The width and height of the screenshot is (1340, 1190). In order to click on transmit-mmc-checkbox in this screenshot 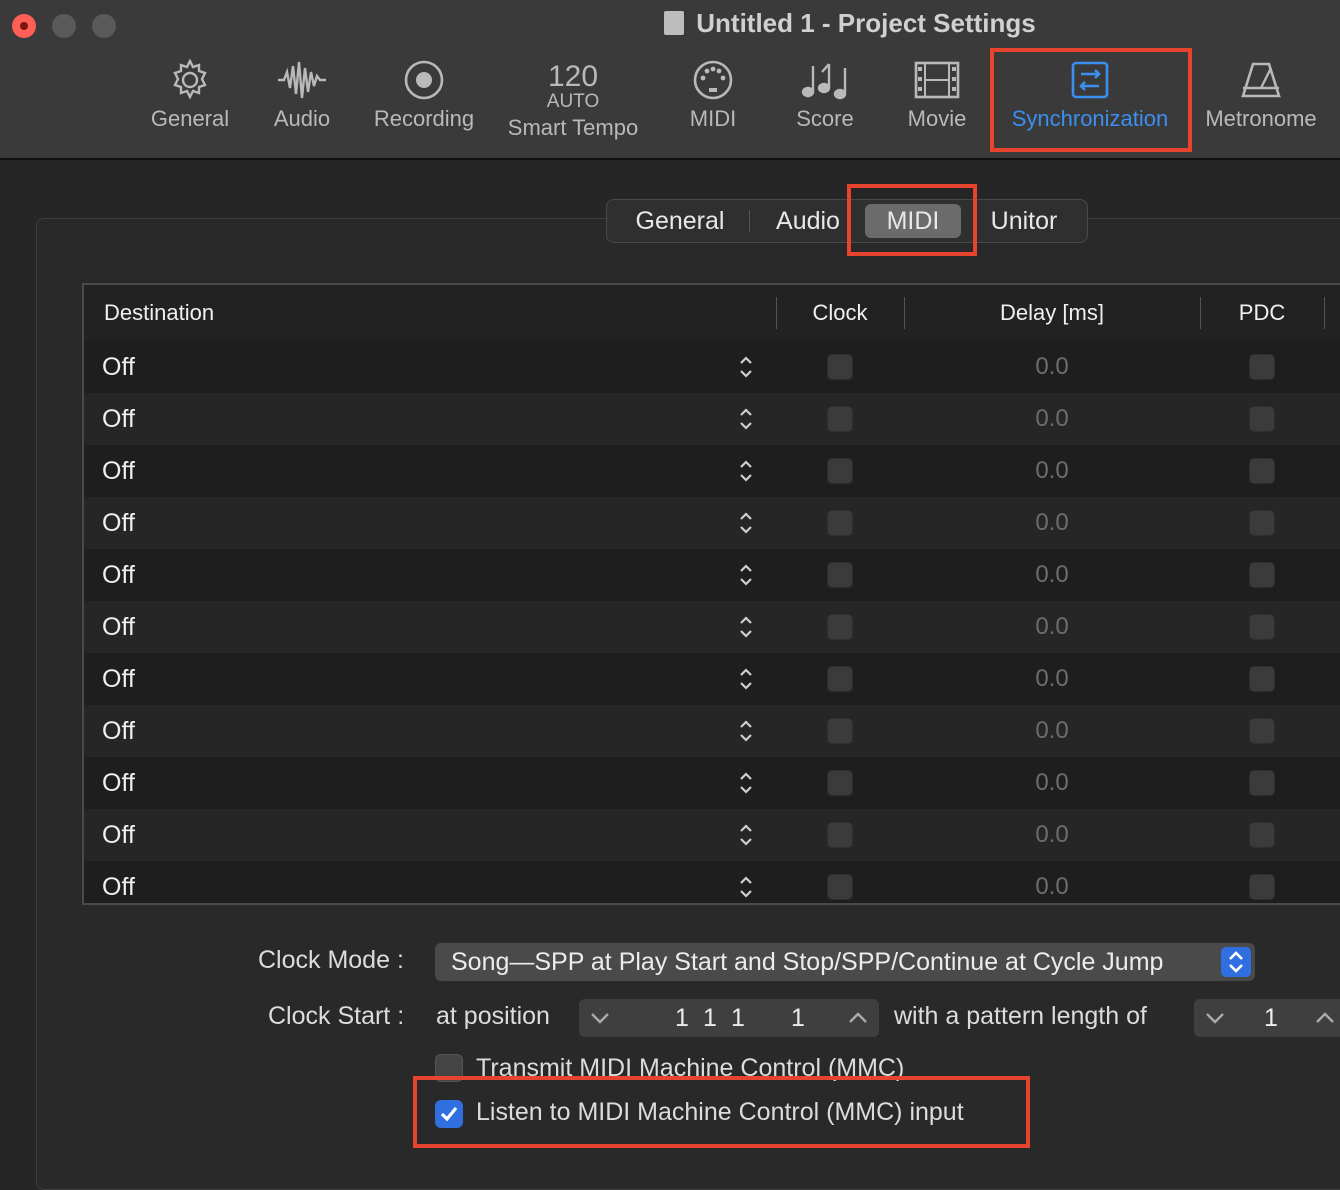, I will do `click(449, 1068)`.